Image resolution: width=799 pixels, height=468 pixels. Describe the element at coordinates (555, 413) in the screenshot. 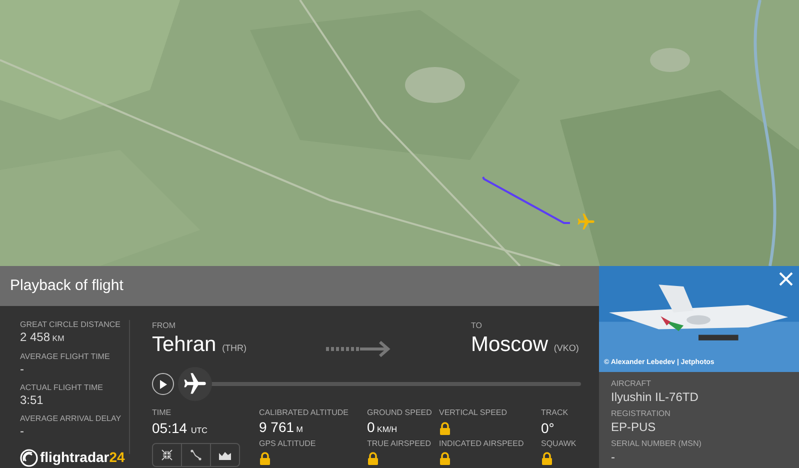

I see `stat-label: TRACK` at that location.